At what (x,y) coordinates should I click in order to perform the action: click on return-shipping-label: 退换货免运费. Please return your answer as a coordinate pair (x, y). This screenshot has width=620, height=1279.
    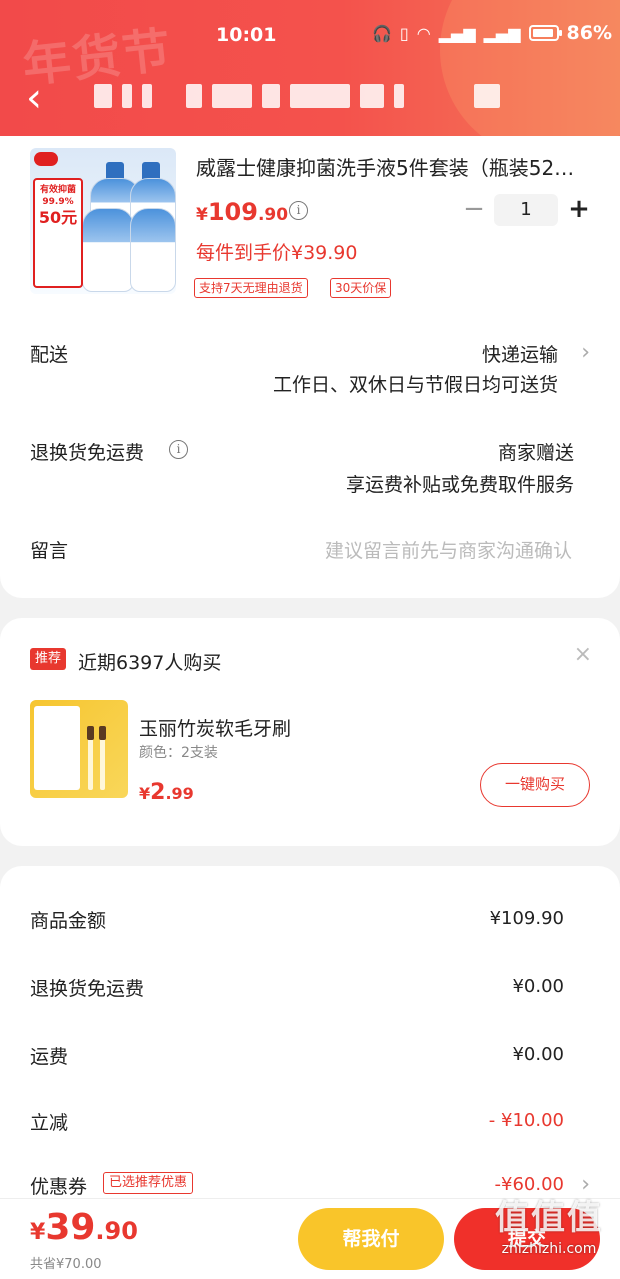
    Looking at the image, I should click on (87, 453).